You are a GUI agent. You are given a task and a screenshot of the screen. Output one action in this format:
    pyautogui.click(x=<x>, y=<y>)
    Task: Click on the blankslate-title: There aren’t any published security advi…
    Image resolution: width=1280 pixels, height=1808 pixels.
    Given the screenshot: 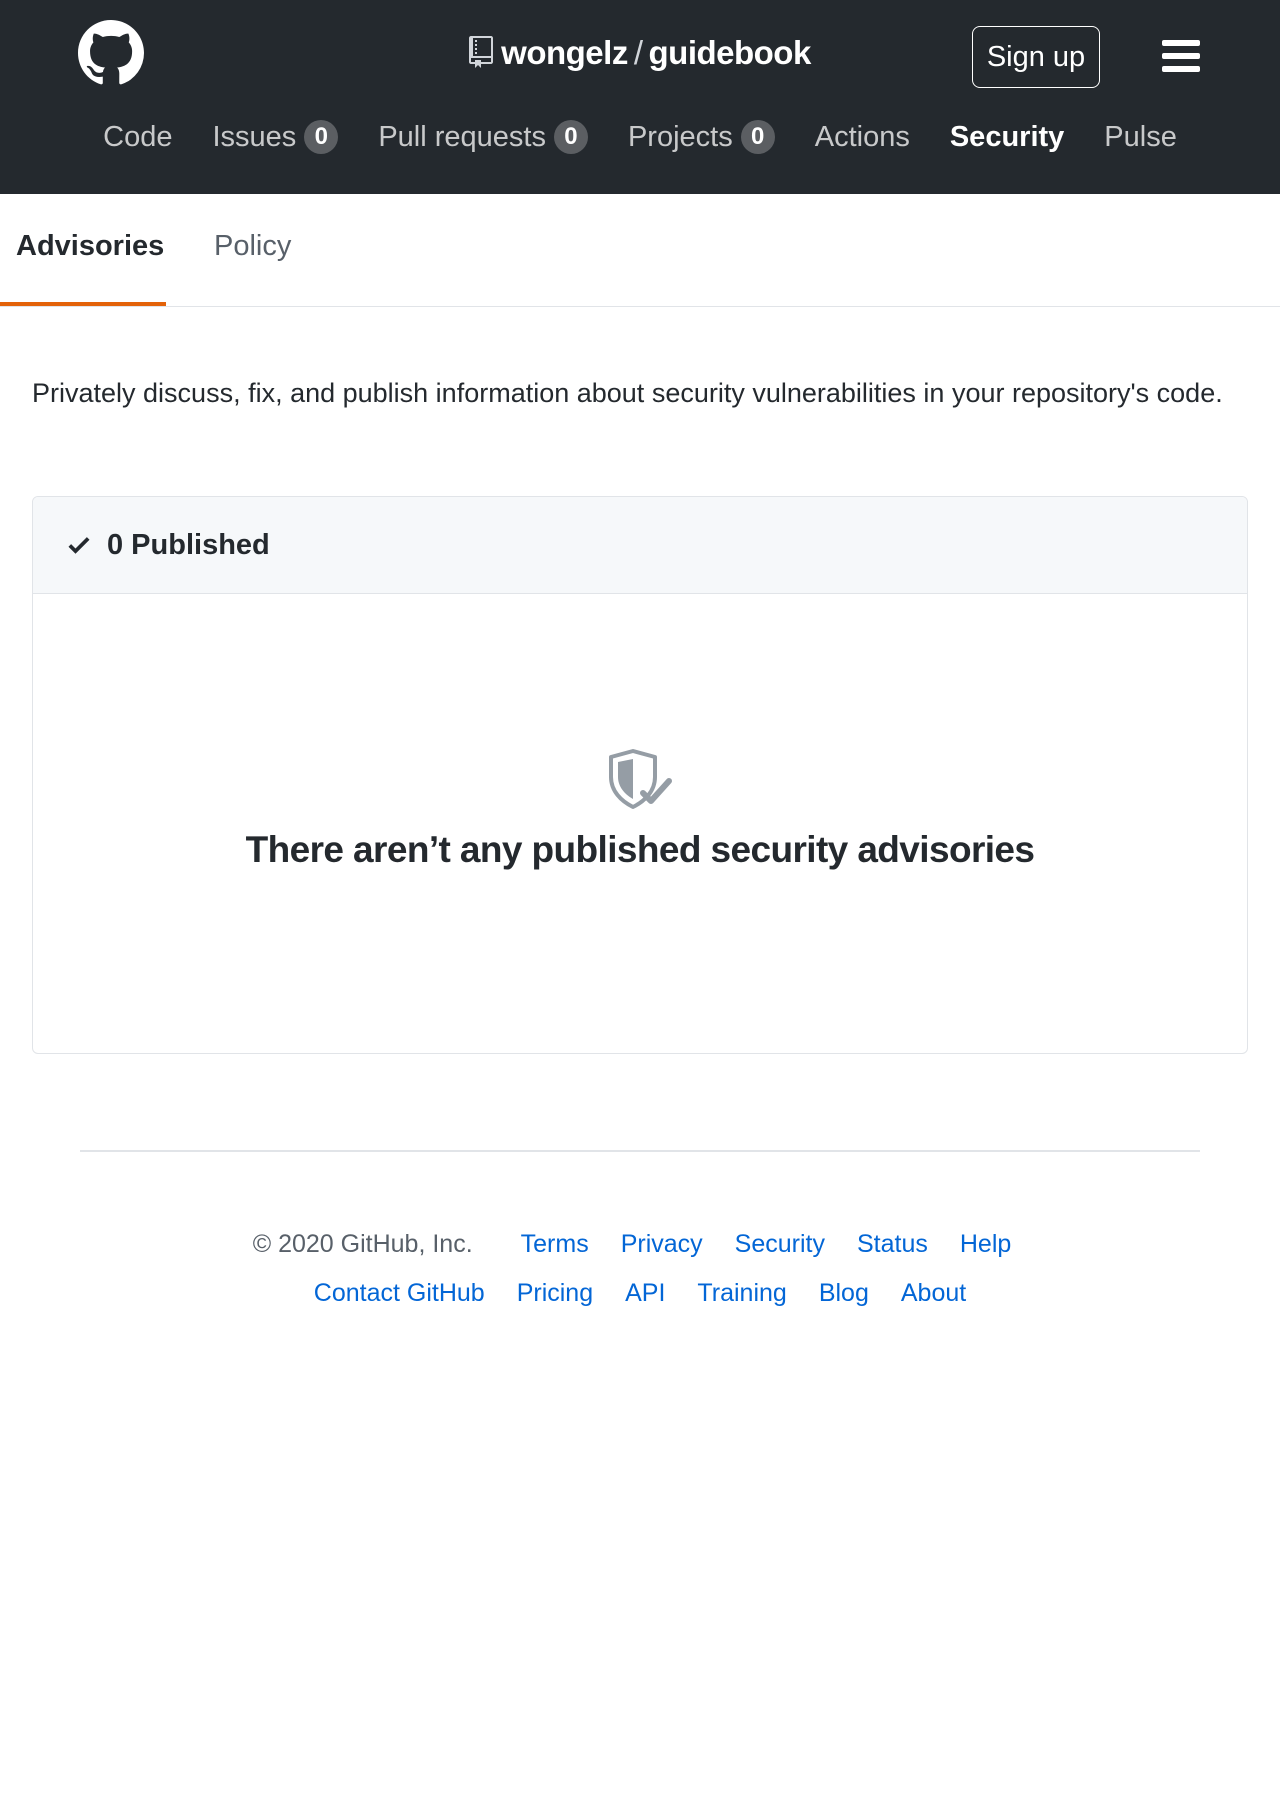 What is the action you would take?
    pyautogui.click(x=640, y=849)
    